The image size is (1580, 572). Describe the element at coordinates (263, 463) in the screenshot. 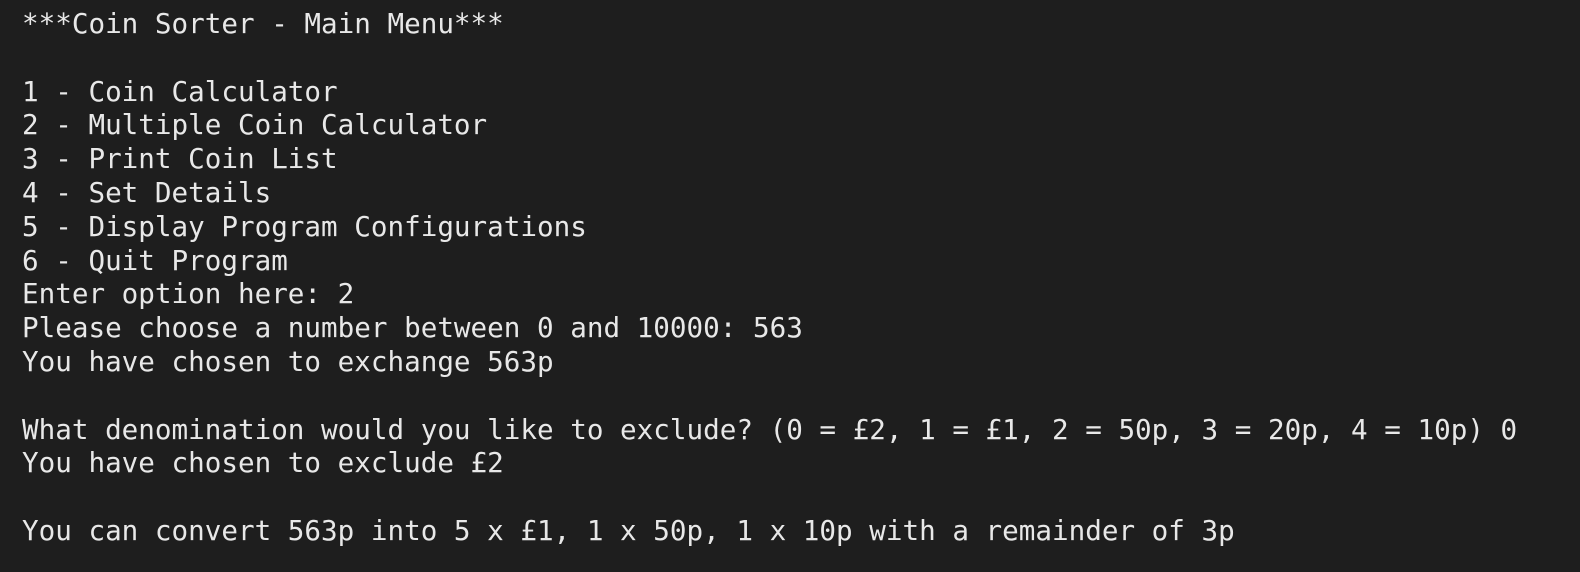

I see `exclude-message: You have chosen to exclude £2` at that location.